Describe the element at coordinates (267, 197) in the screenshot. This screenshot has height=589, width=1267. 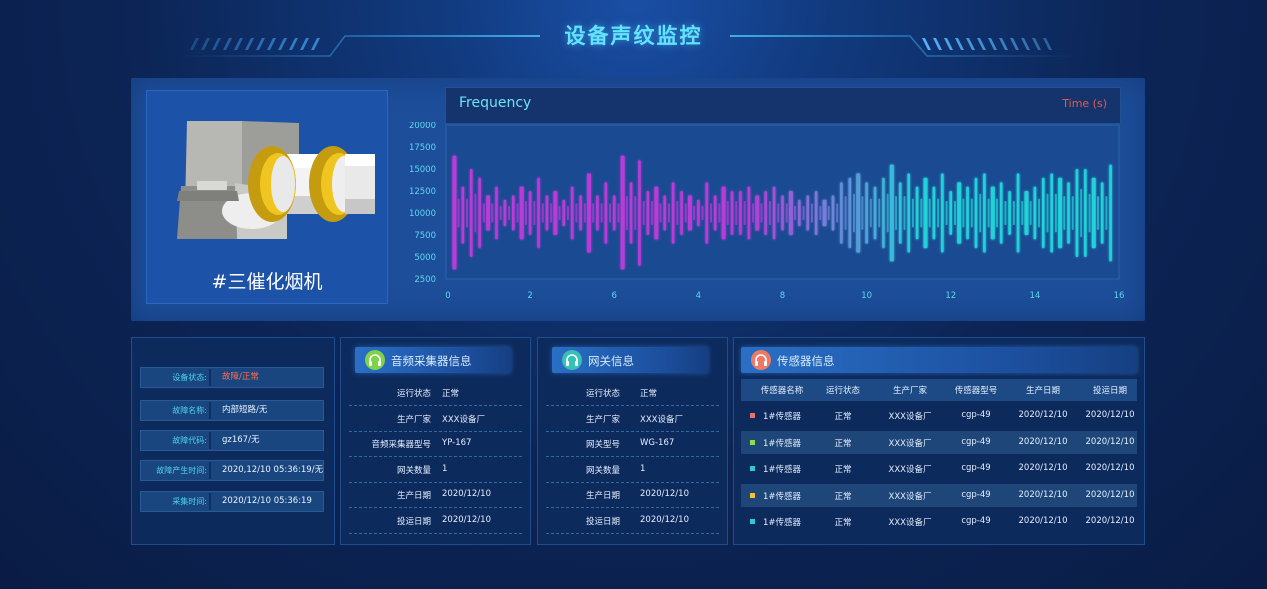
I see `machine-card: #三催化烟机` at that location.